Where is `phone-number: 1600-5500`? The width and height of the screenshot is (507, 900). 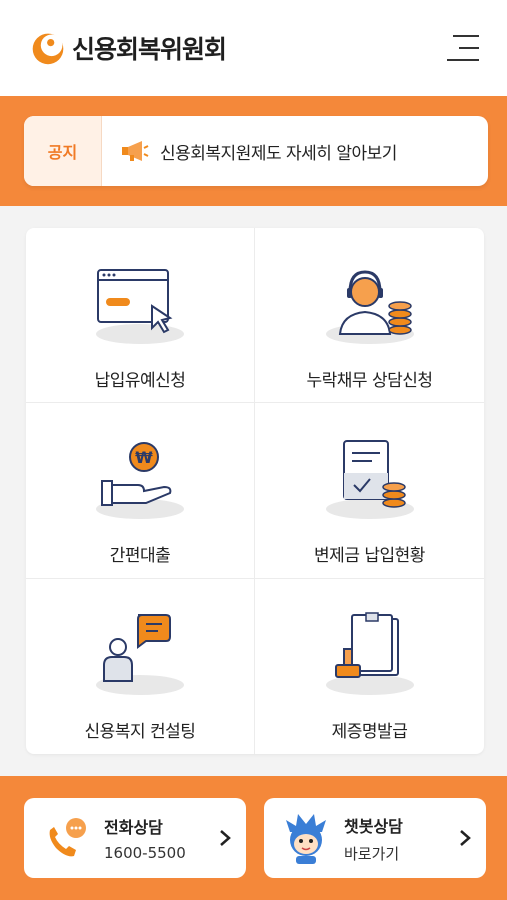 phone-number: 1600-5500 is located at coordinates (145, 853).